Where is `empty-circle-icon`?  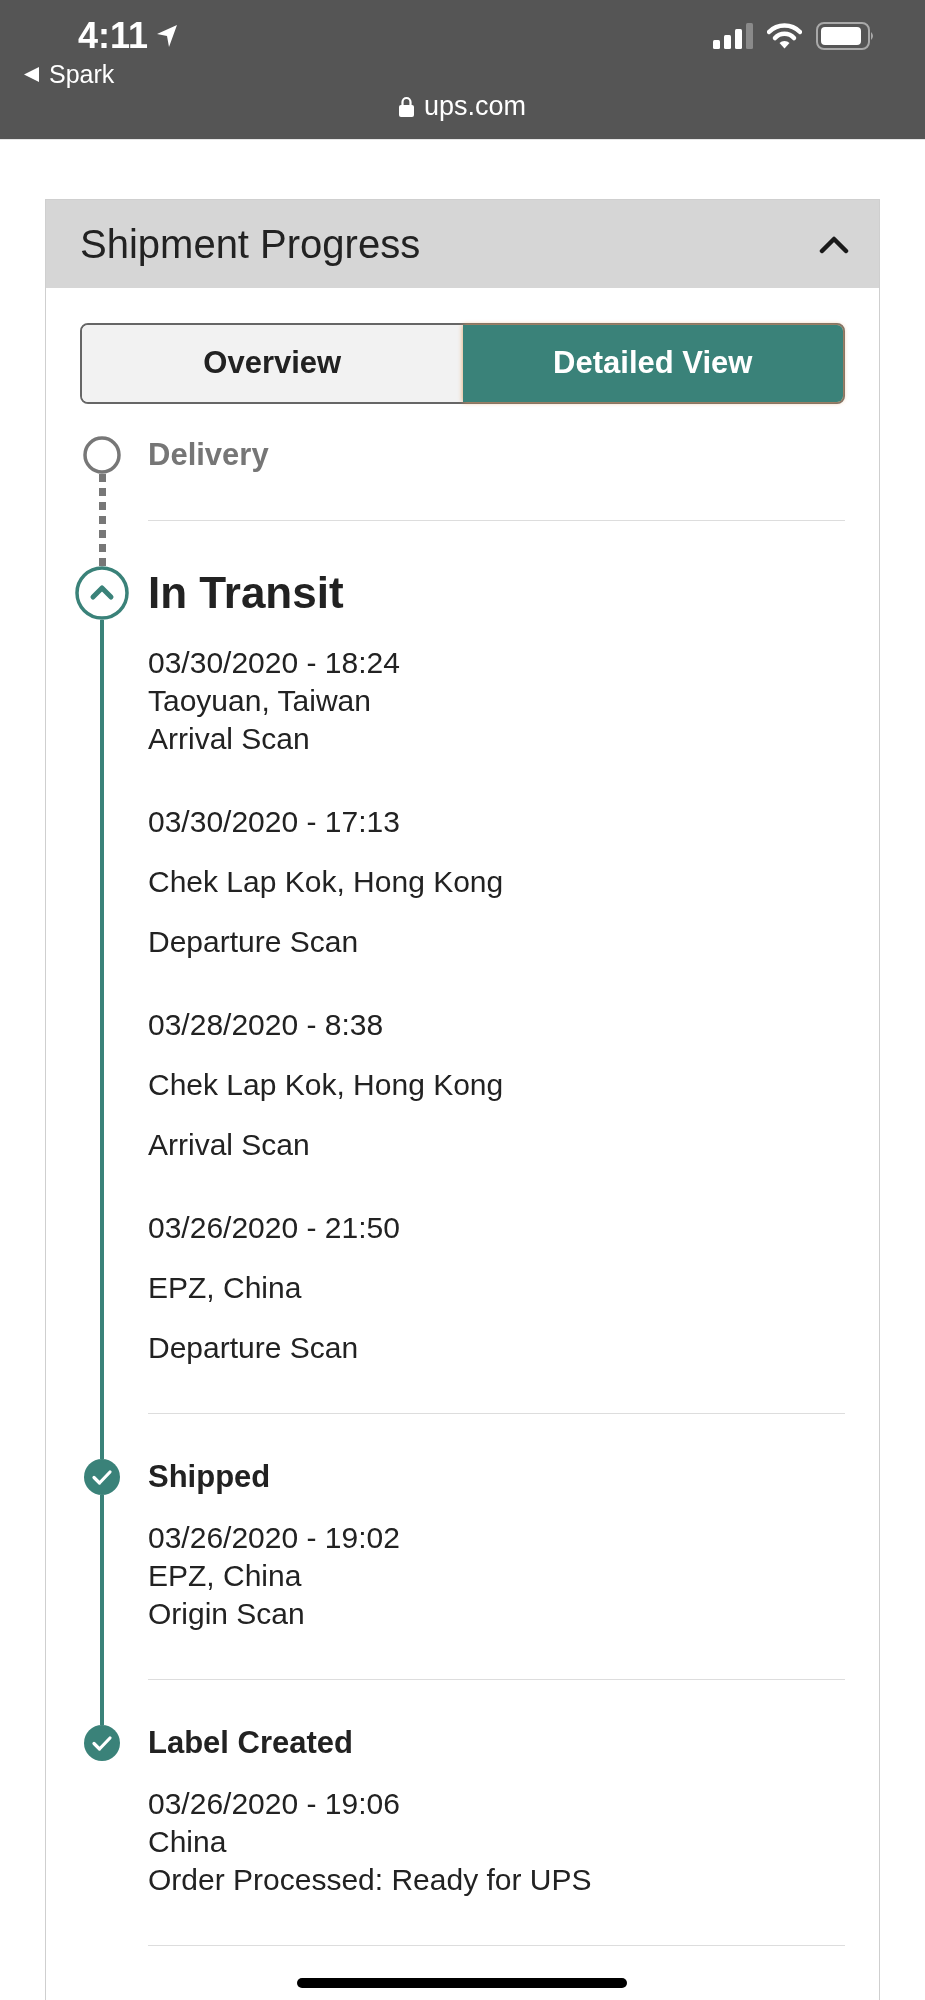 empty-circle-icon is located at coordinates (102, 455).